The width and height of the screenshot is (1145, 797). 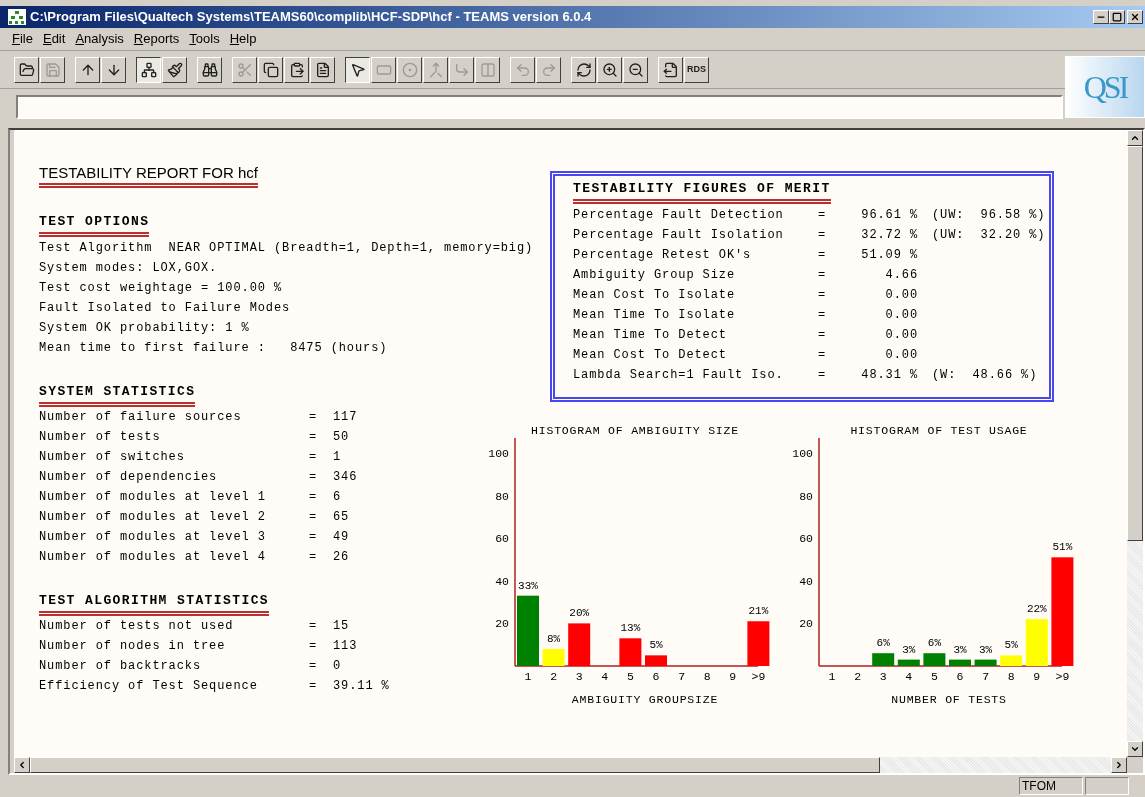 I want to click on stat-label: Number of modules at level 3, so click(x=153, y=537).